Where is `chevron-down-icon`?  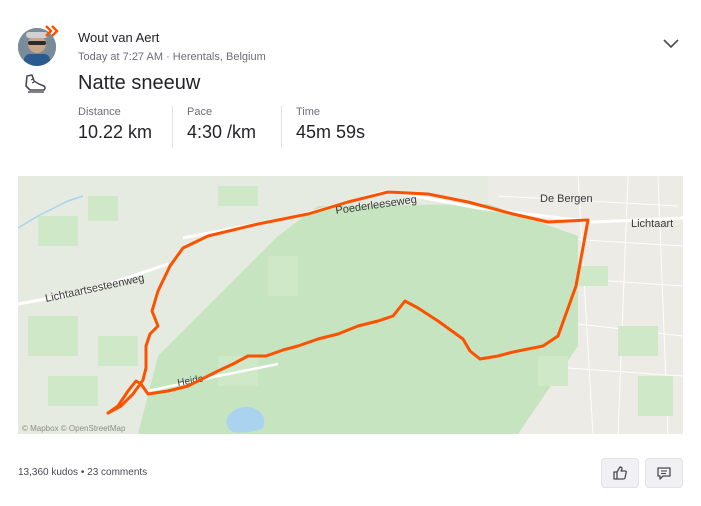
chevron-down-icon is located at coordinates (671, 43).